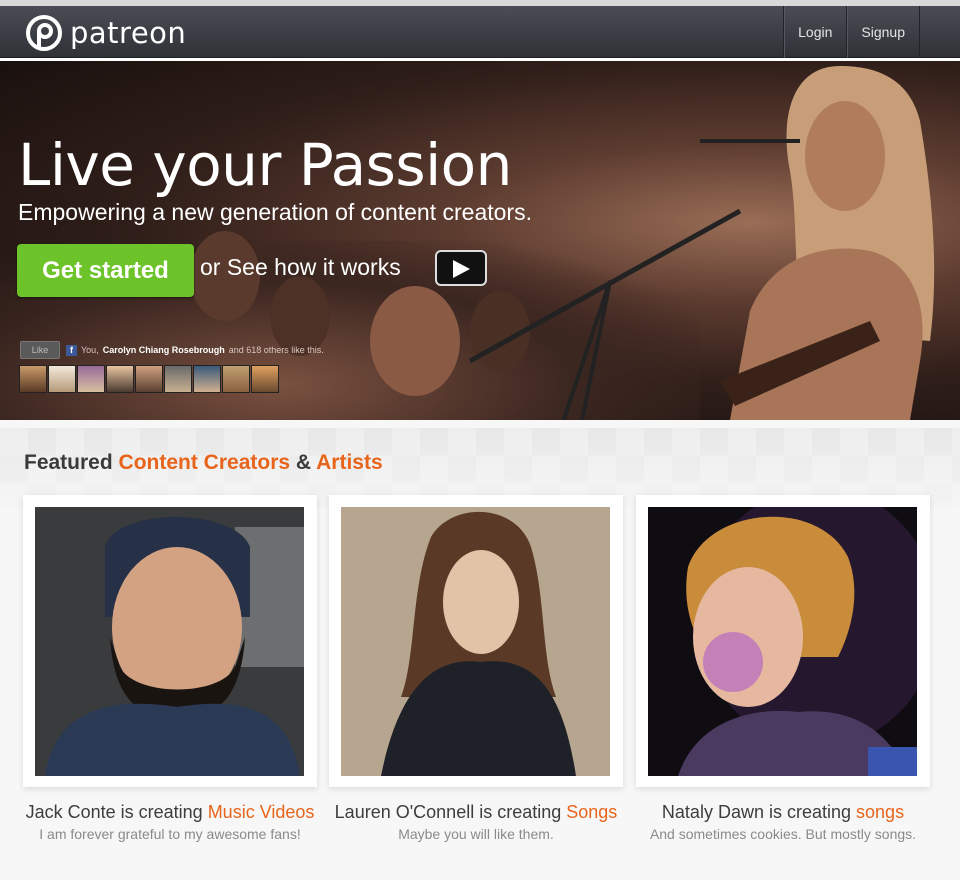 The image size is (960, 880). I want to click on facebook-friend-faces, so click(149, 379).